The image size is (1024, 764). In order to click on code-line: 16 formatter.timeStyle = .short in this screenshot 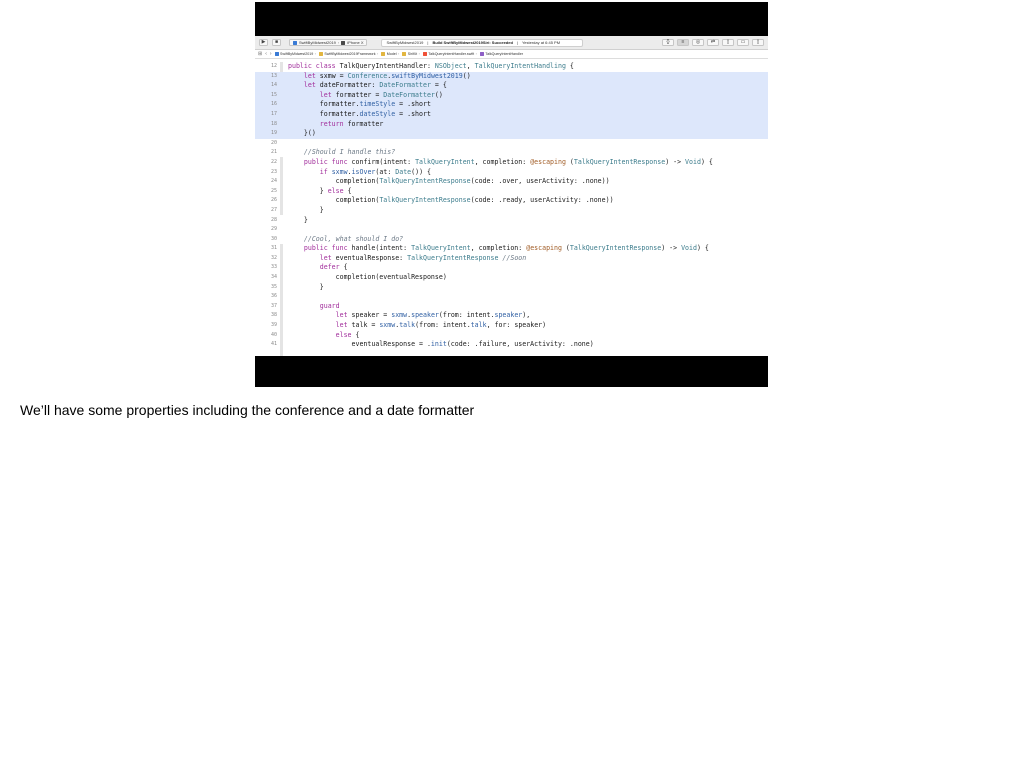, I will do `click(511, 105)`.